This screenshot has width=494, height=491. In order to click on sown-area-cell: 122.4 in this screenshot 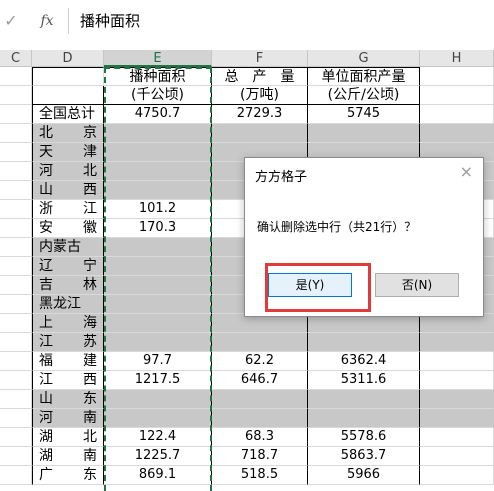, I will do `click(158, 437)`.